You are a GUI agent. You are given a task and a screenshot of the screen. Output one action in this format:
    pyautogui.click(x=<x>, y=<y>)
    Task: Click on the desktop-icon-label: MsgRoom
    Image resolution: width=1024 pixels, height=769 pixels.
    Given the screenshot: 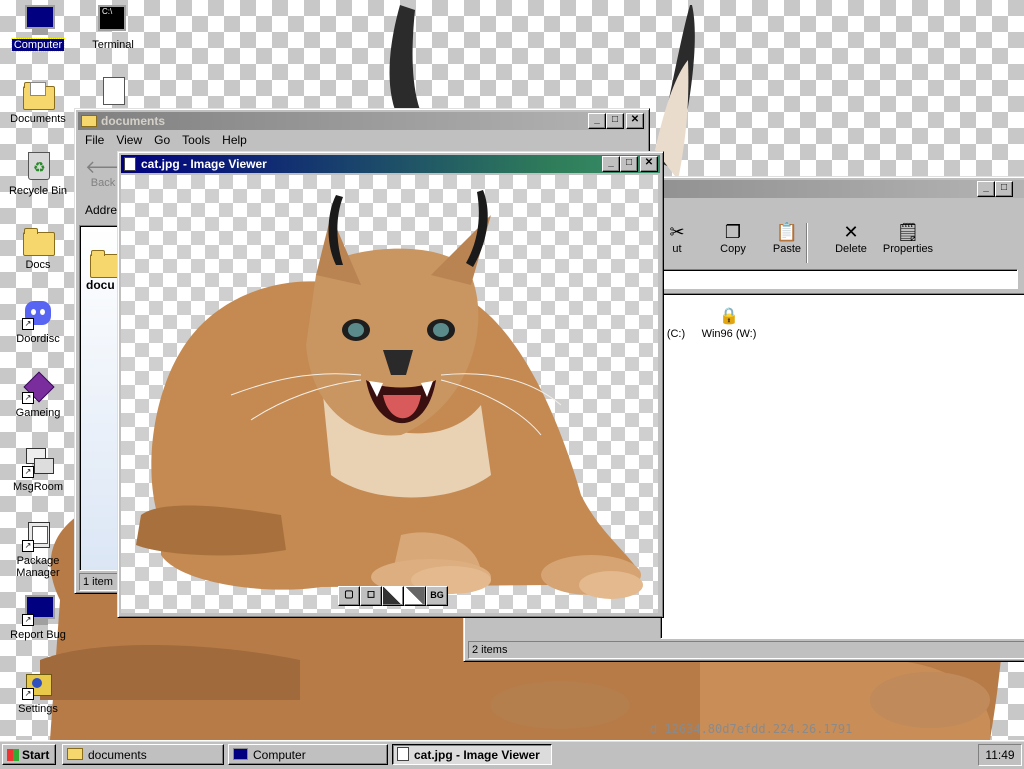 What is the action you would take?
    pyautogui.click(x=38, y=487)
    